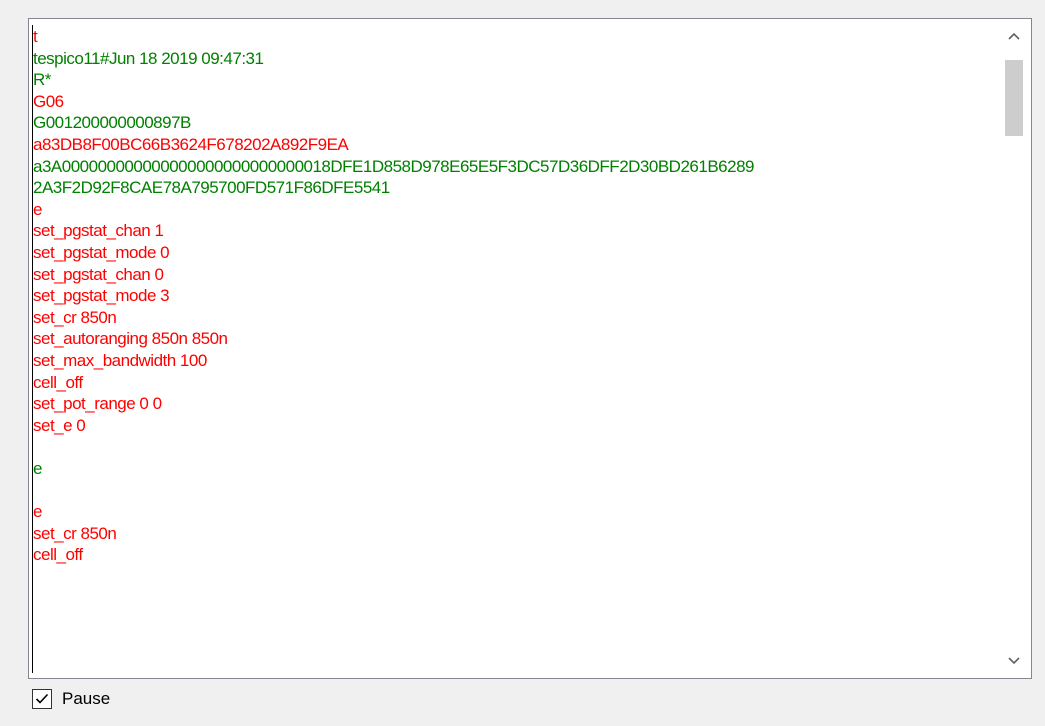 This screenshot has width=1045, height=726. What do you see at coordinates (97, 404) in the screenshot?
I see `log-line: set_pot_range 0 0` at bounding box center [97, 404].